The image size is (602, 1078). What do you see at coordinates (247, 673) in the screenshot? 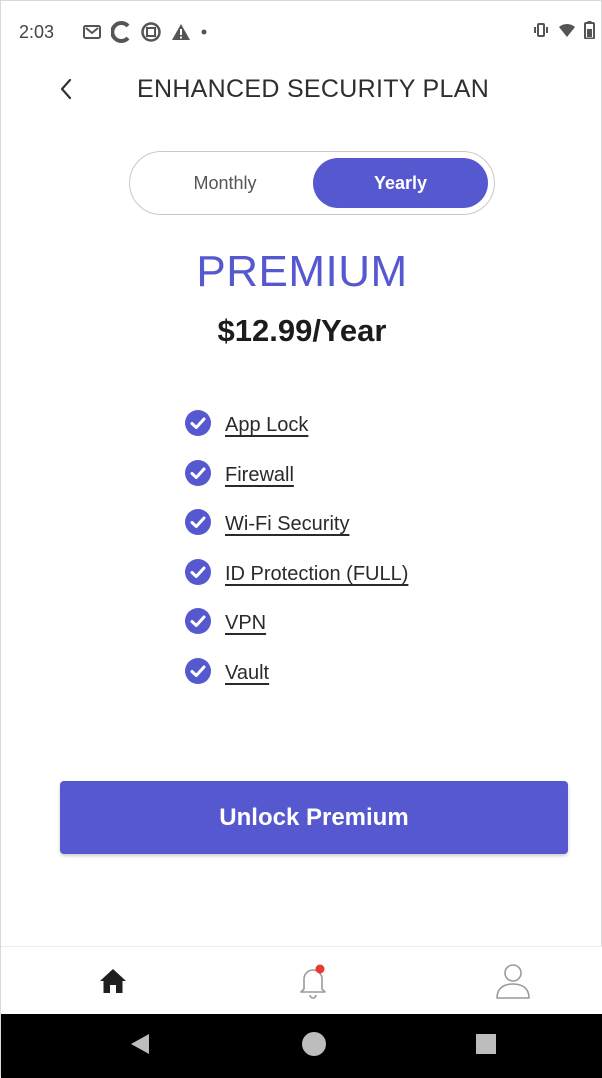
I see `feature-label: Vault` at bounding box center [247, 673].